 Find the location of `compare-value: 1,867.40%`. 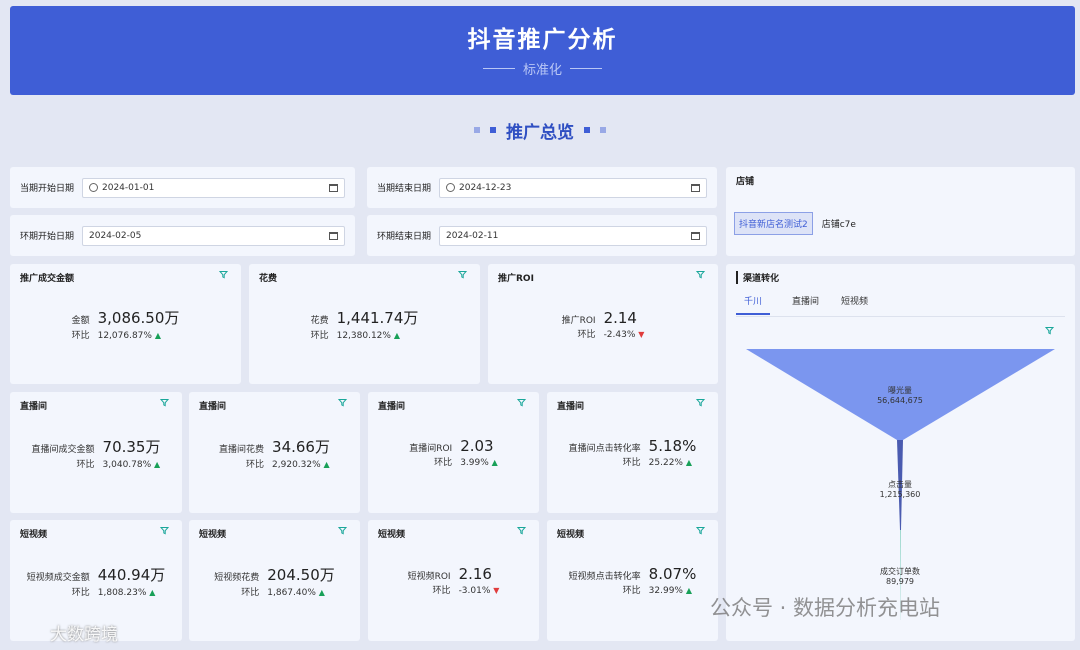

compare-value: 1,867.40% is located at coordinates (291, 592).